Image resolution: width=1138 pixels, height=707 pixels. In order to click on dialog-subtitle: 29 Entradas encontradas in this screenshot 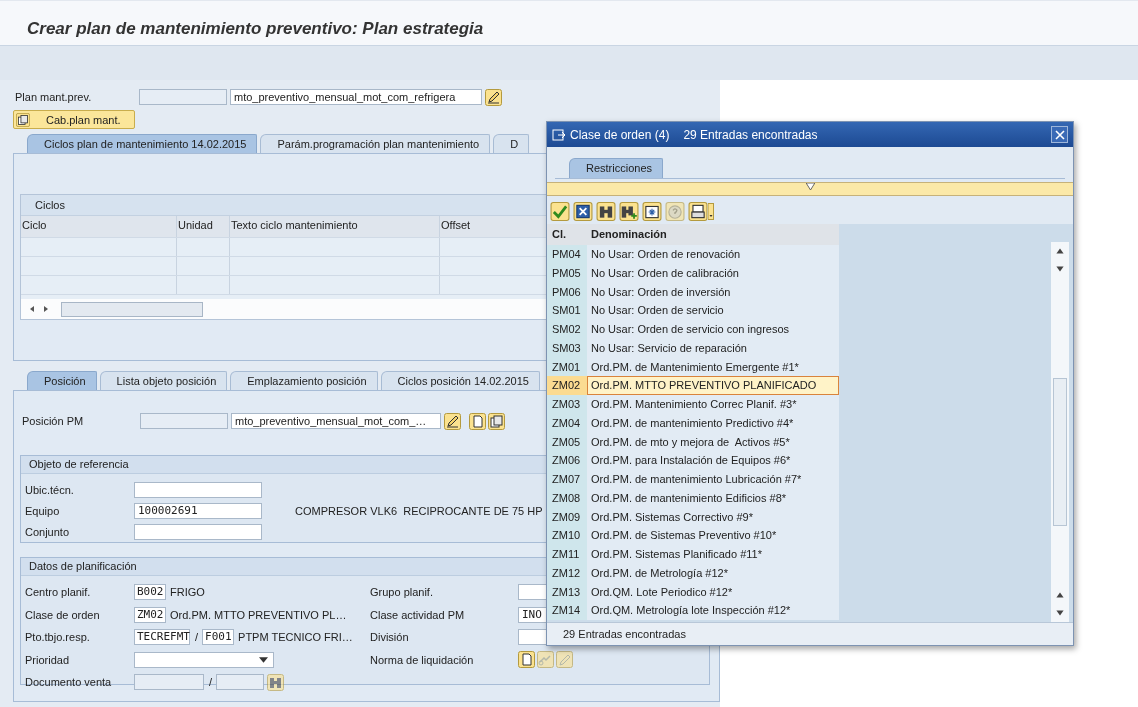, I will do `click(750, 134)`.